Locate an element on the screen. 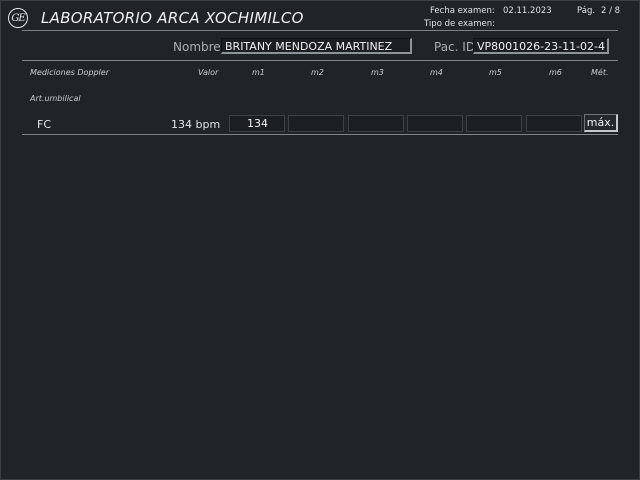  col-header-valor: Valor is located at coordinates (208, 72).